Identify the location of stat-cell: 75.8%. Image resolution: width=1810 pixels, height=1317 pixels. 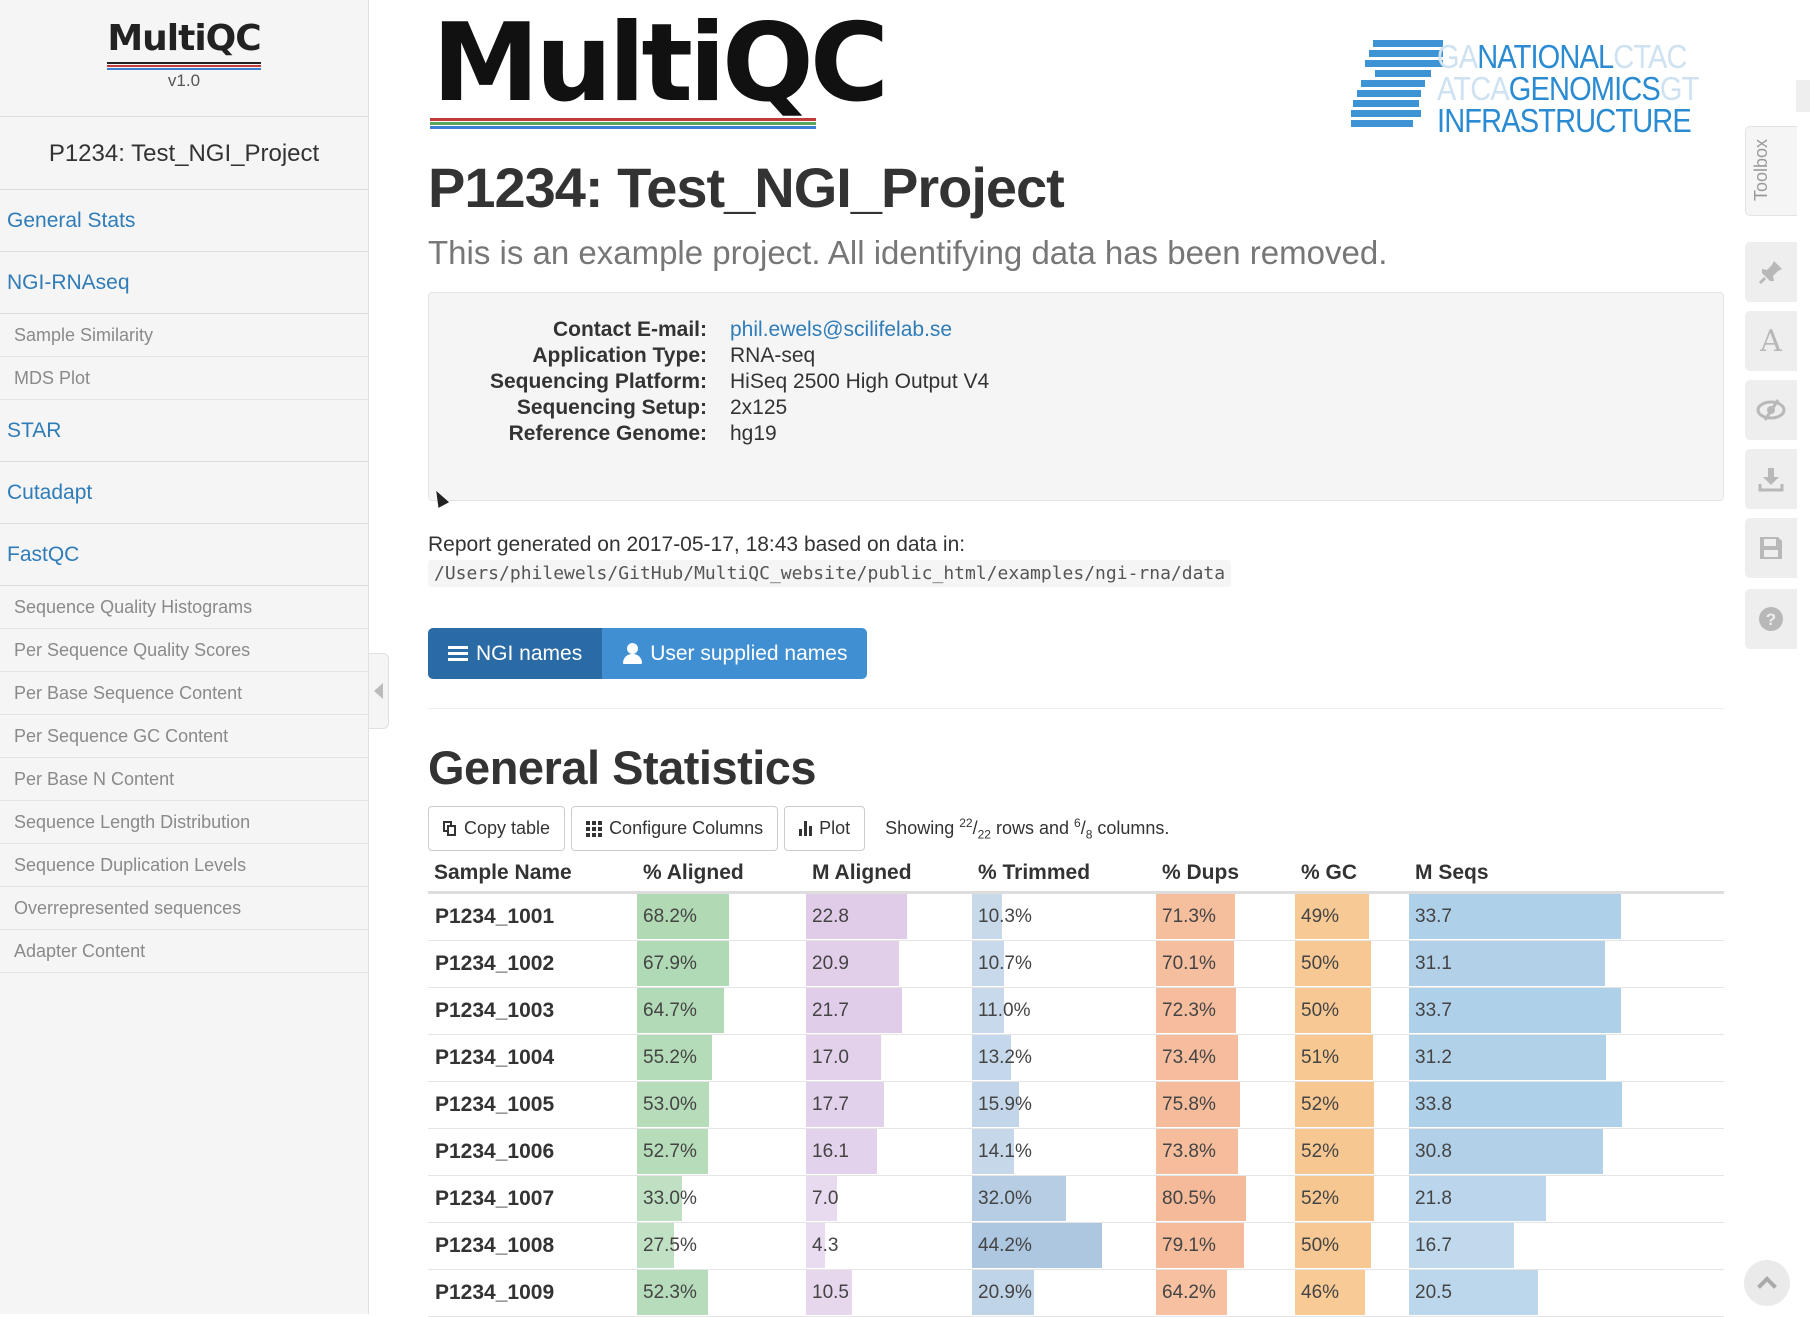
(1225, 1105).